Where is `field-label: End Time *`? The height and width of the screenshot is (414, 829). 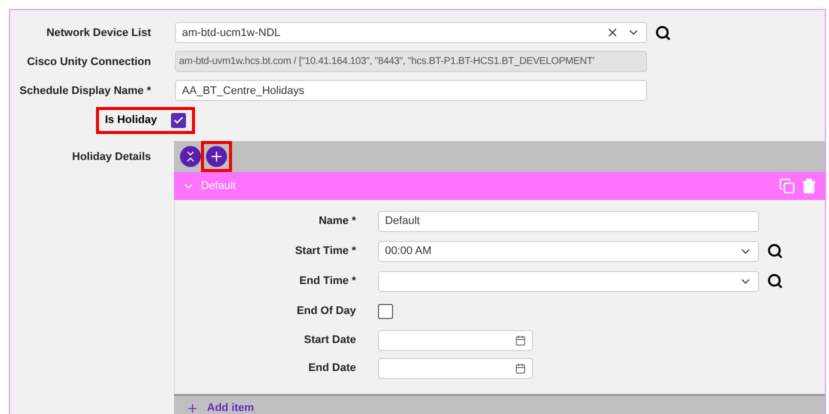 field-label: End Time * is located at coordinates (327, 281).